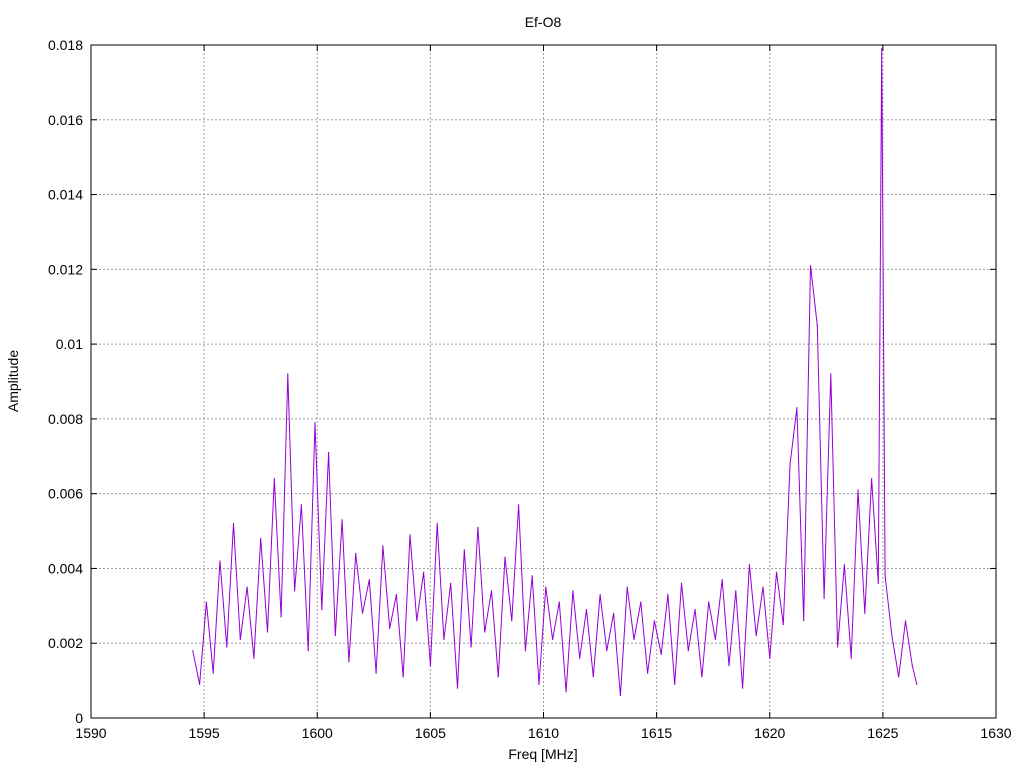 The width and height of the screenshot is (1024, 768). What do you see at coordinates (65, 568) in the screenshot?
I see `y-tick-label: 0.004` at bounding box center [65, 568].